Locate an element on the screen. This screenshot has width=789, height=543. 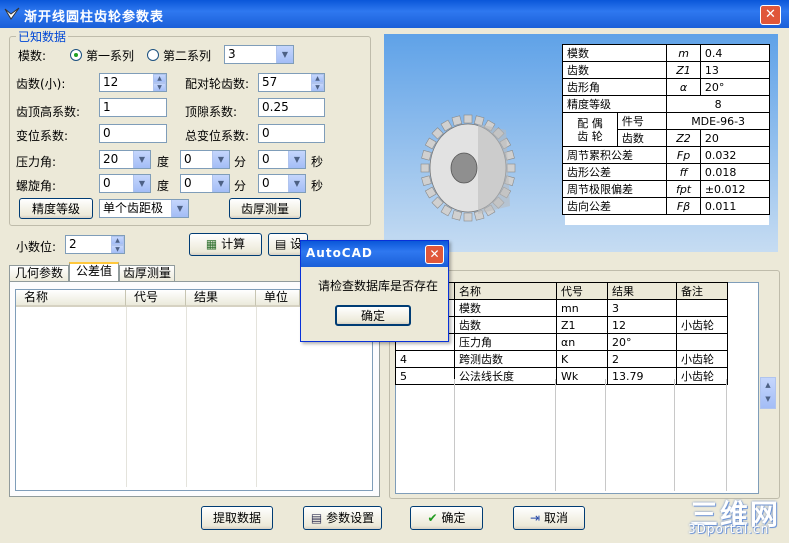
dialog-close-button: ✕ is located at coordinates (434, 254).